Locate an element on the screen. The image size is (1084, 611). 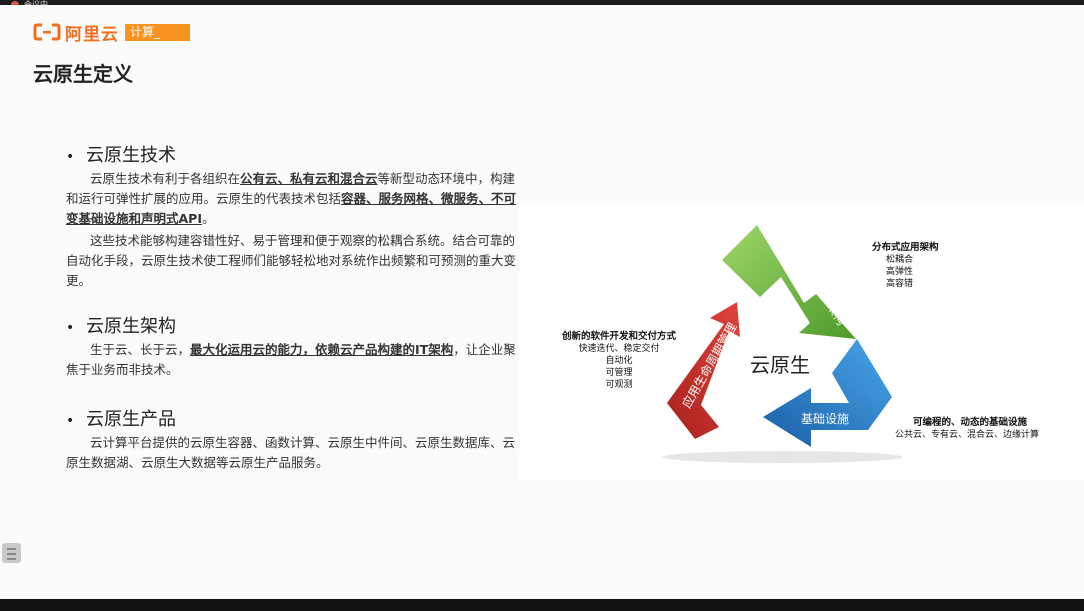
section-heading: • 云原生架构 is located at coordinates (121, 326).